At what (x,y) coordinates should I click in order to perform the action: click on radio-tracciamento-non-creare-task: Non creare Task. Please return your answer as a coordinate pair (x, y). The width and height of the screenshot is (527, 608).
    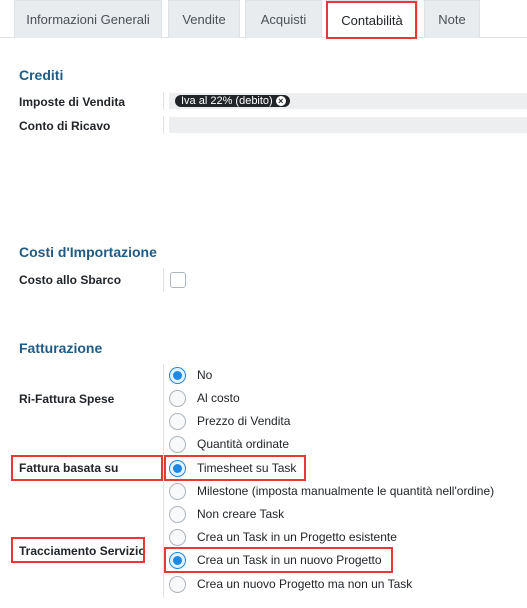
    Looking at the image, I should click on (226, 514).